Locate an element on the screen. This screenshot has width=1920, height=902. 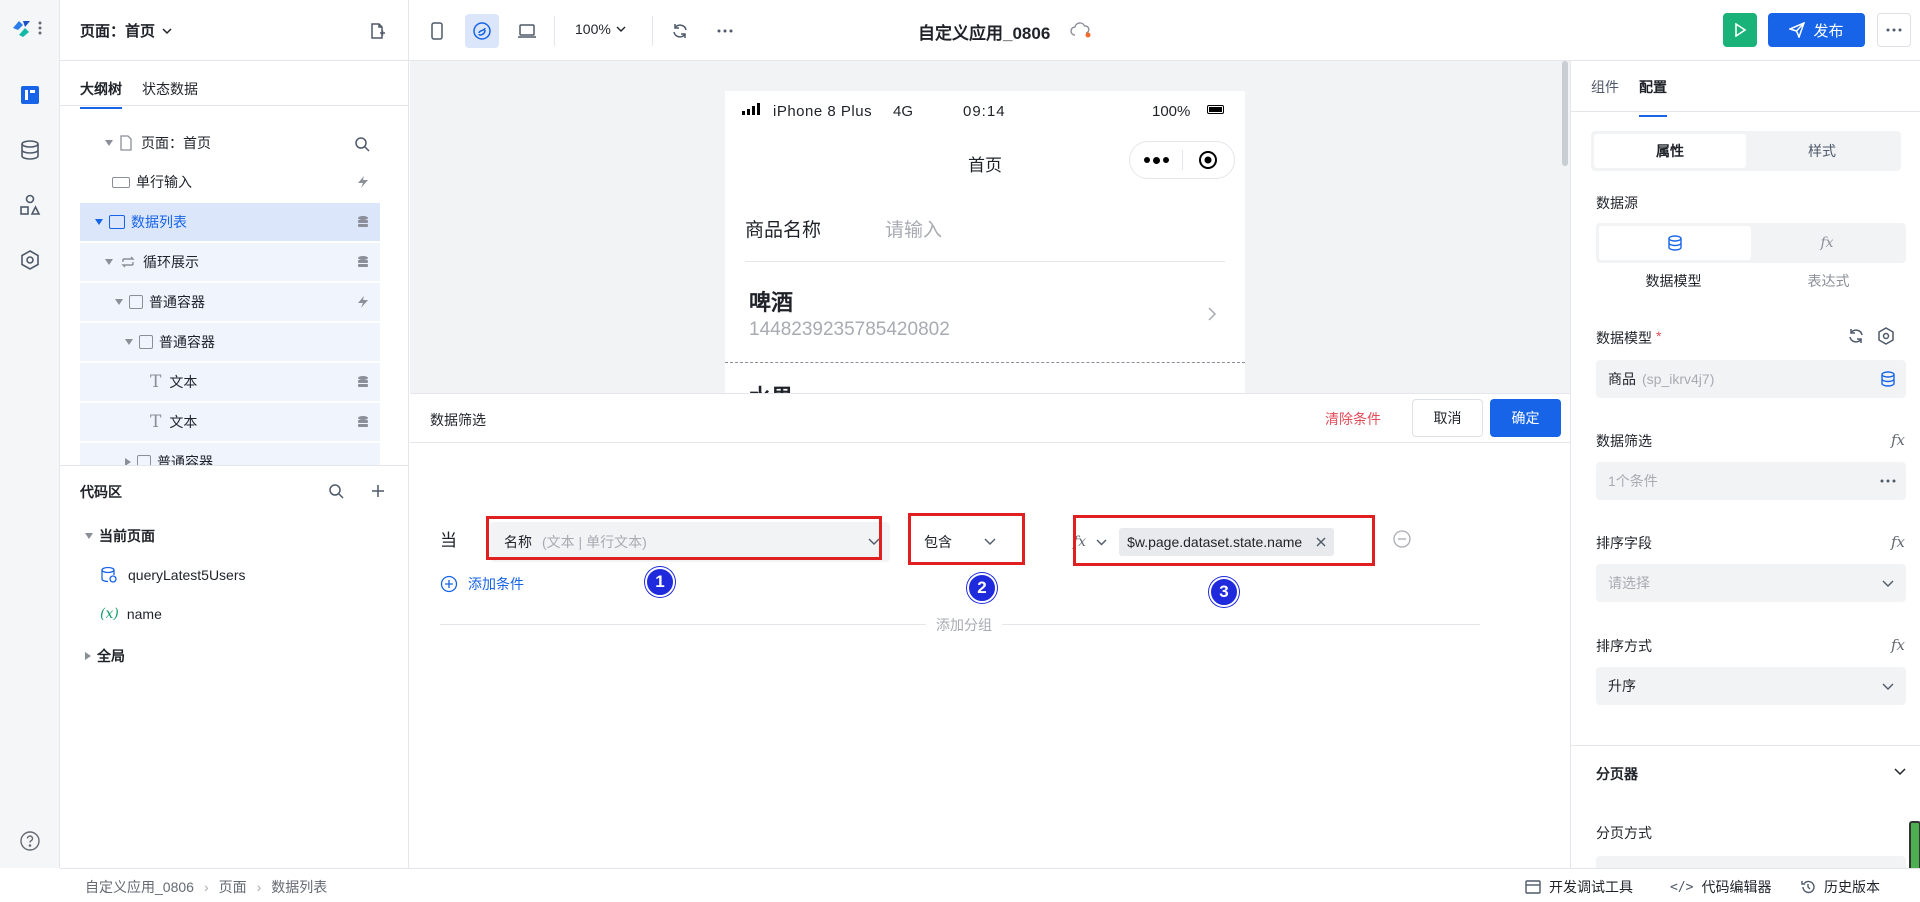
datasource-expr-option: fx is located at coordinates (1827, 243).